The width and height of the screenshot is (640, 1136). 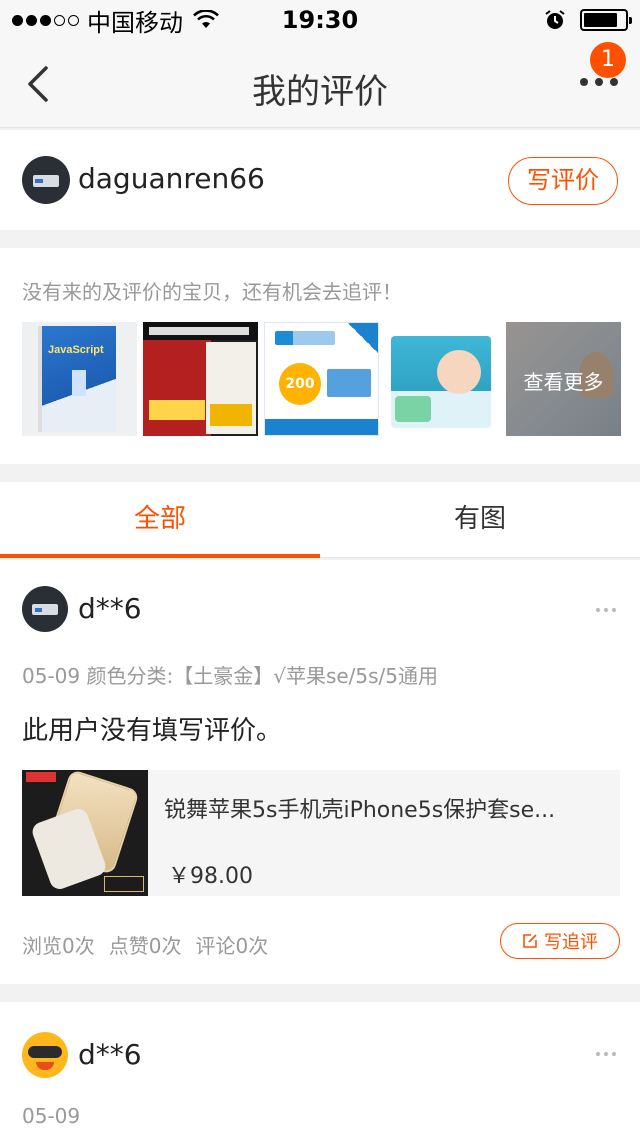 I want to click on status-bar: 中国移动 19:30, so click(x=320, y=20).